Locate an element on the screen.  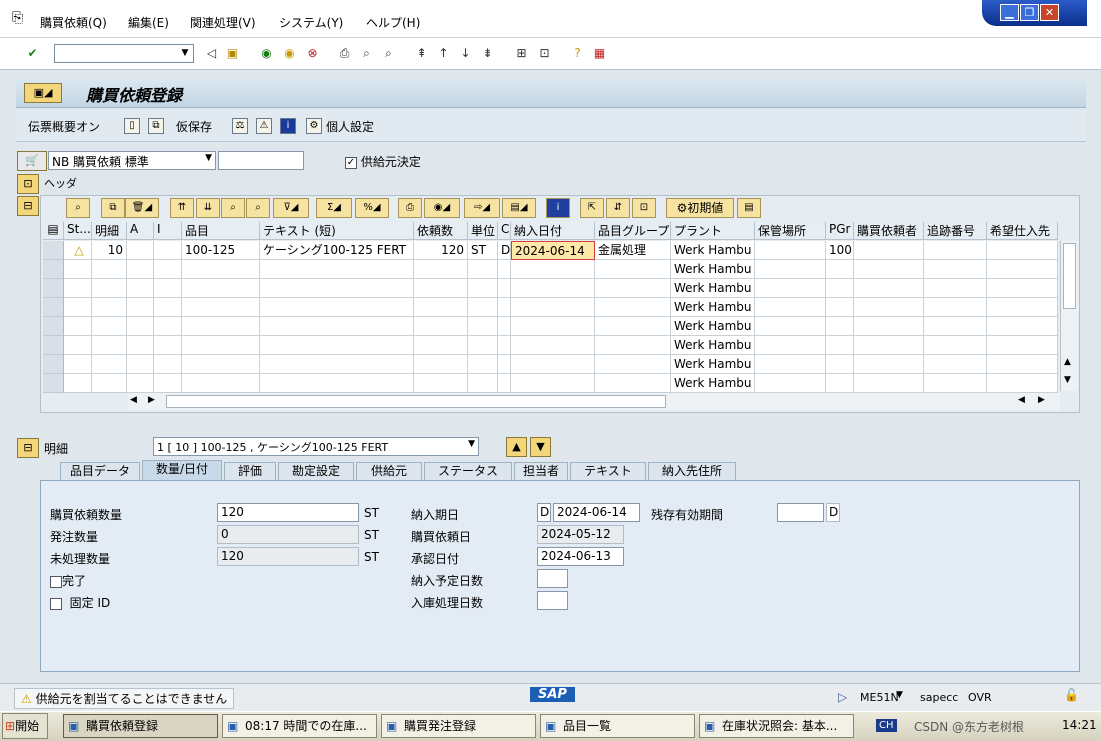
previous-page-icon: ↑ is located at coordinates (443, 53).